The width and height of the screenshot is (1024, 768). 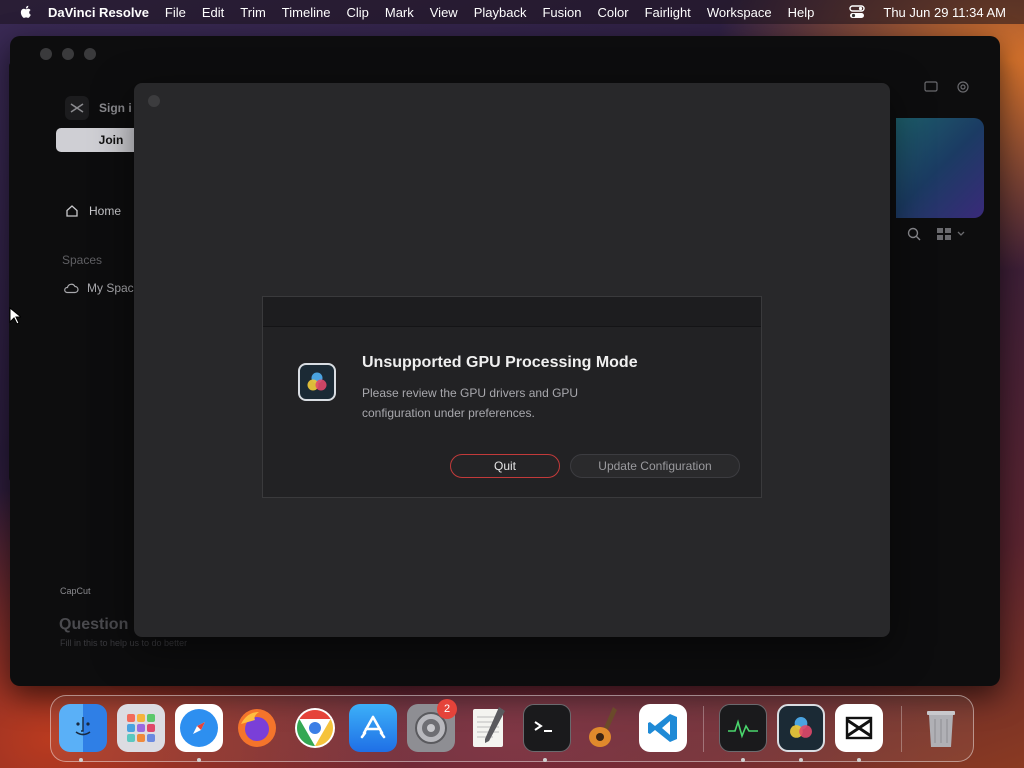 What do you see at coordinates (315, 728) in the screenshot?
I see `chrome-icon` at bounding box center [315, 728].